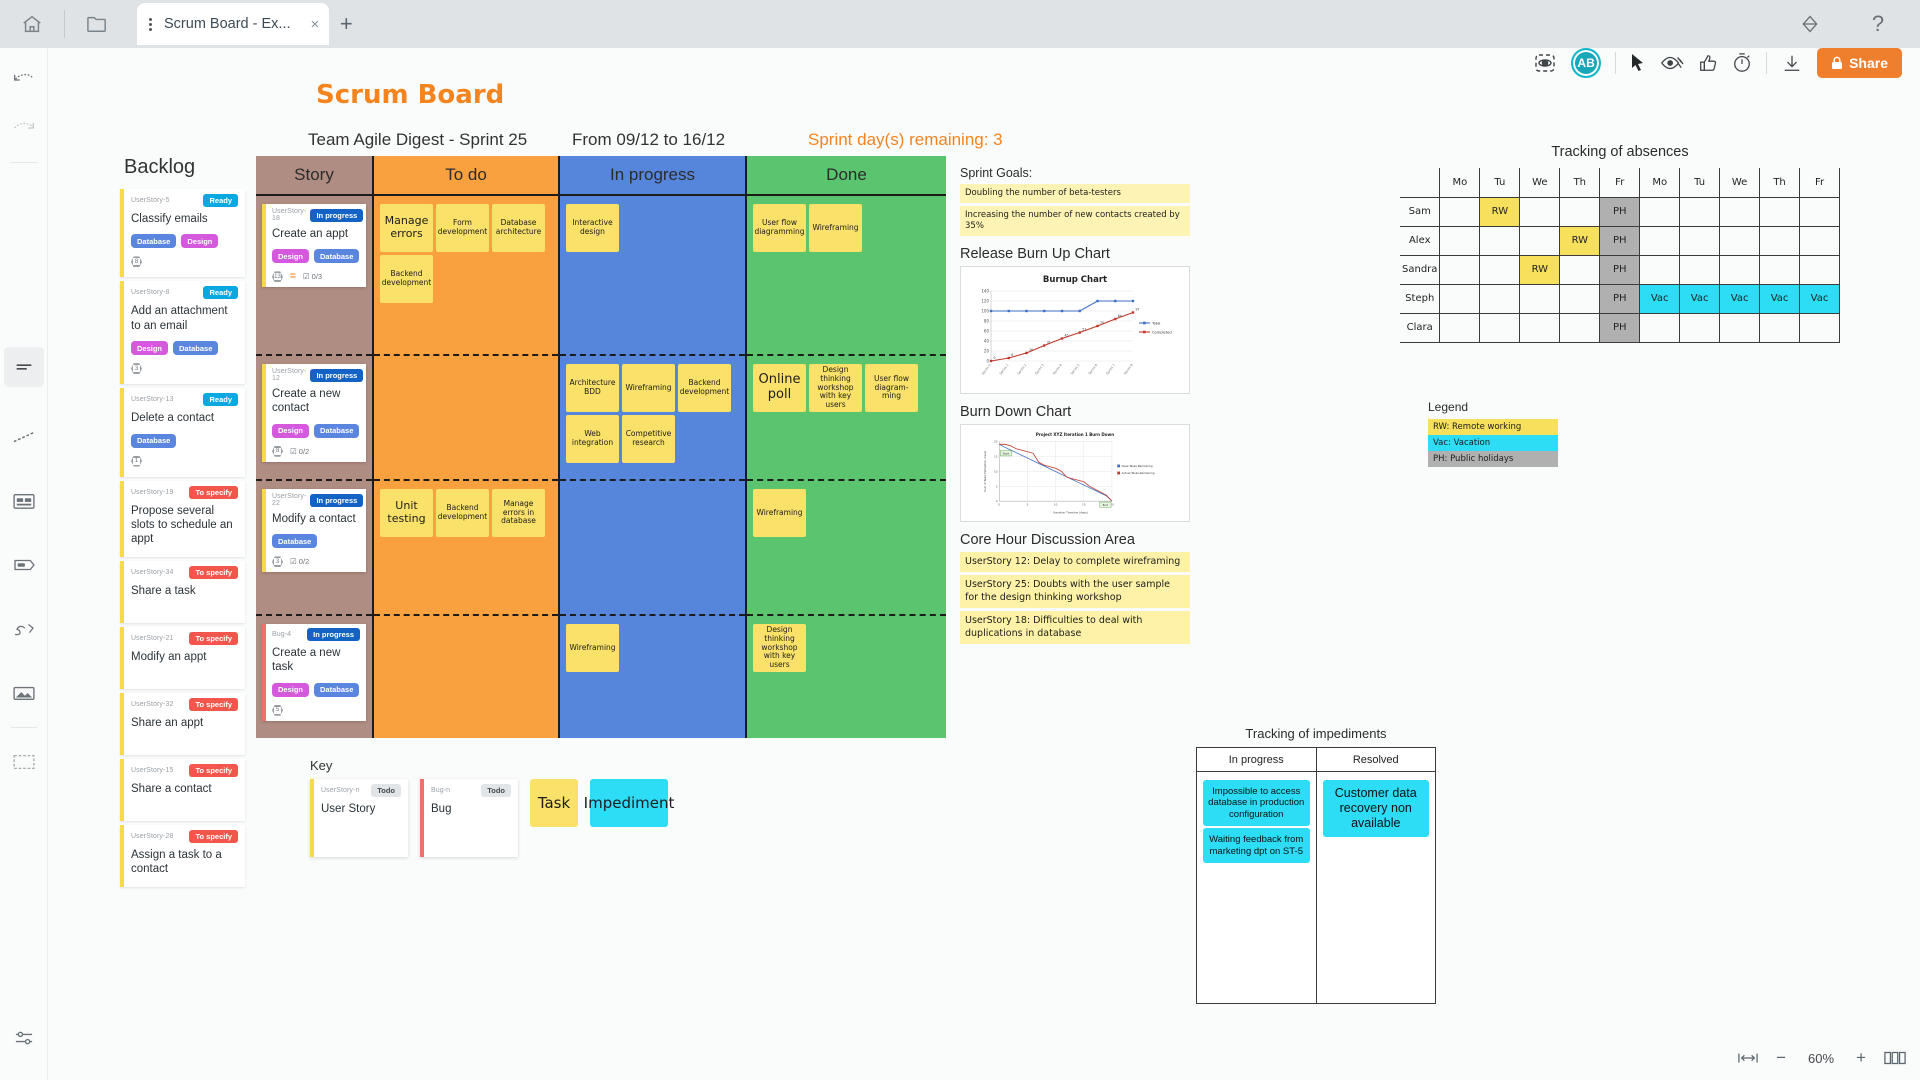 This screenshot has width=1920, height=1080. I want to click on pages-icon, so click(1895, 1058).